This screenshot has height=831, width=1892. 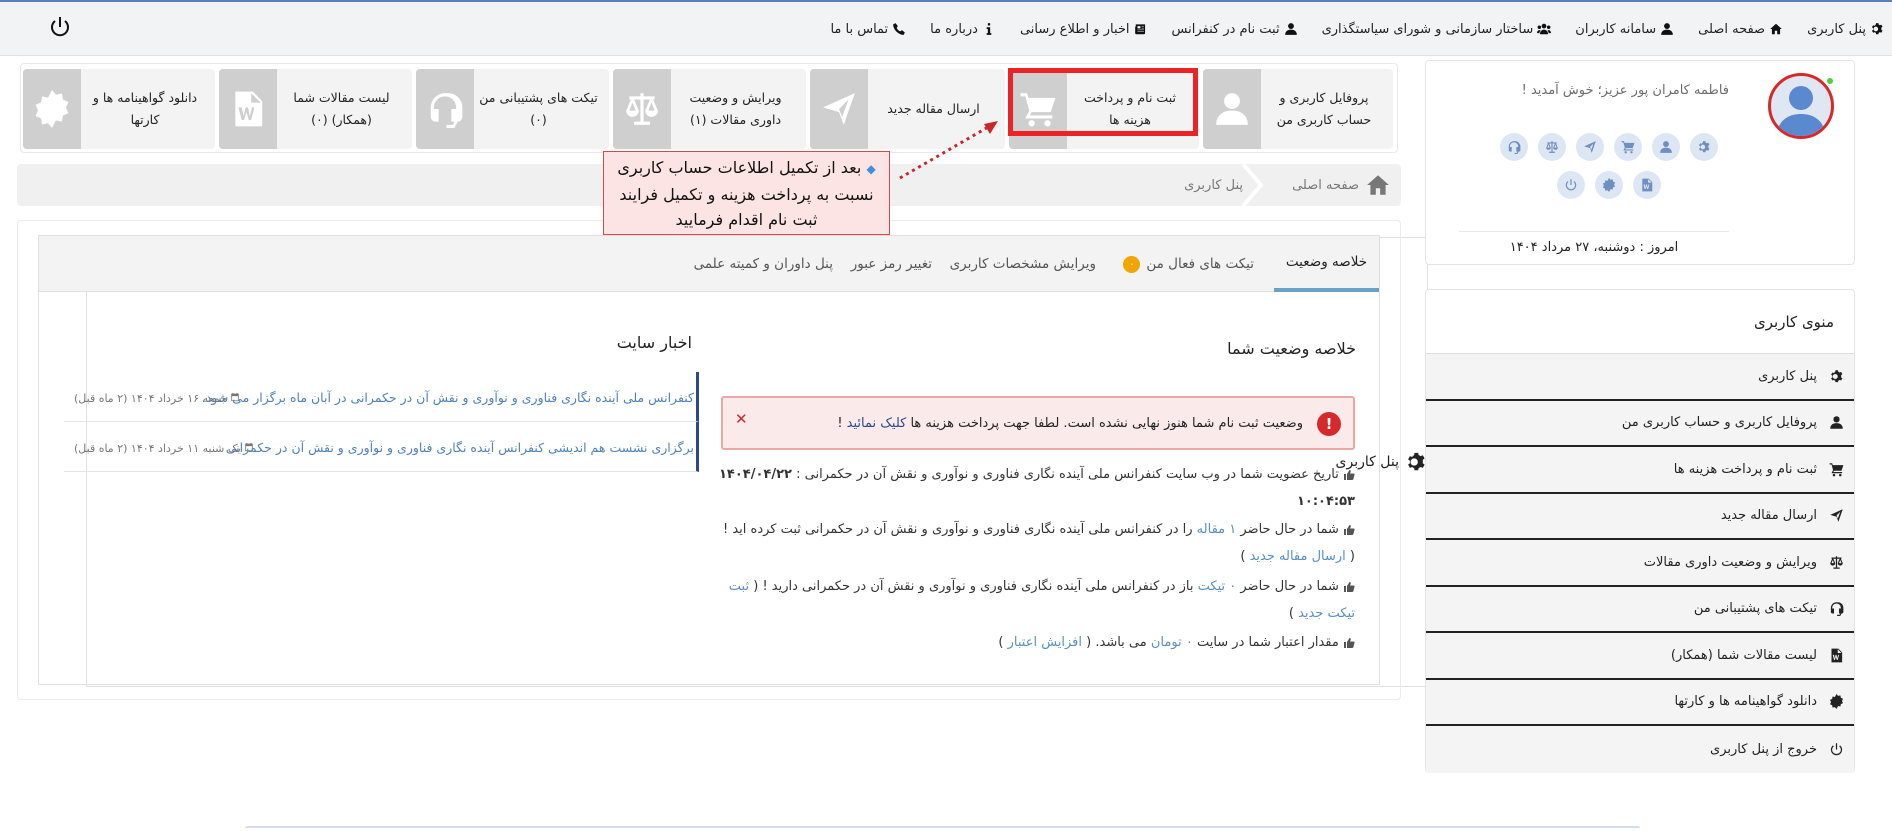 I want to click on sidebar-item-logout: خروج از پنل کاربری, so click(x=1640, y=749).